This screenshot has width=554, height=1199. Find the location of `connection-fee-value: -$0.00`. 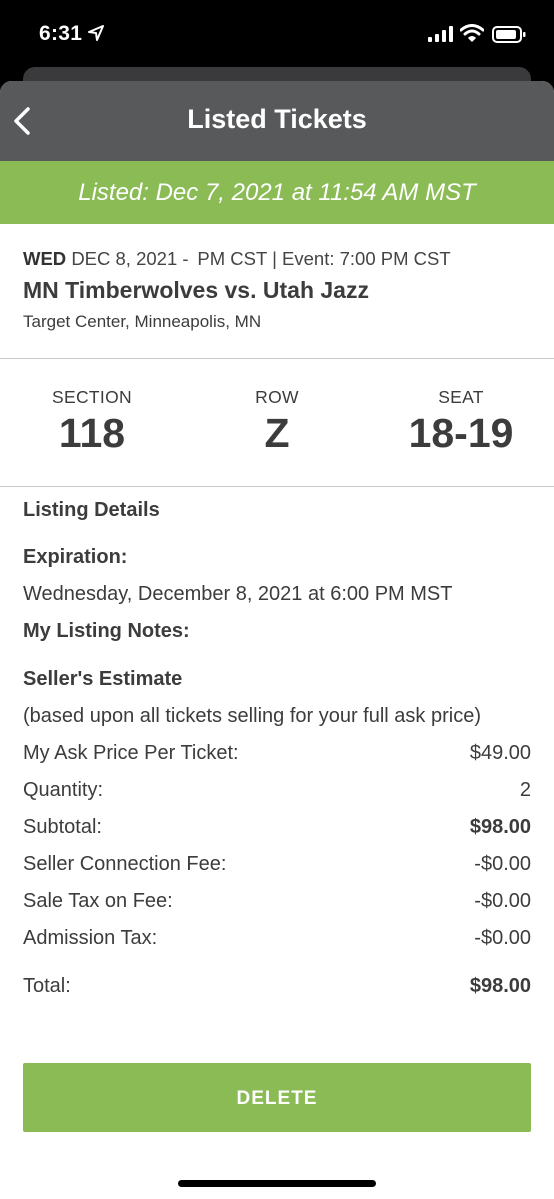

connection-fee-value: -$0.00 is located at coordinates (502, 864).